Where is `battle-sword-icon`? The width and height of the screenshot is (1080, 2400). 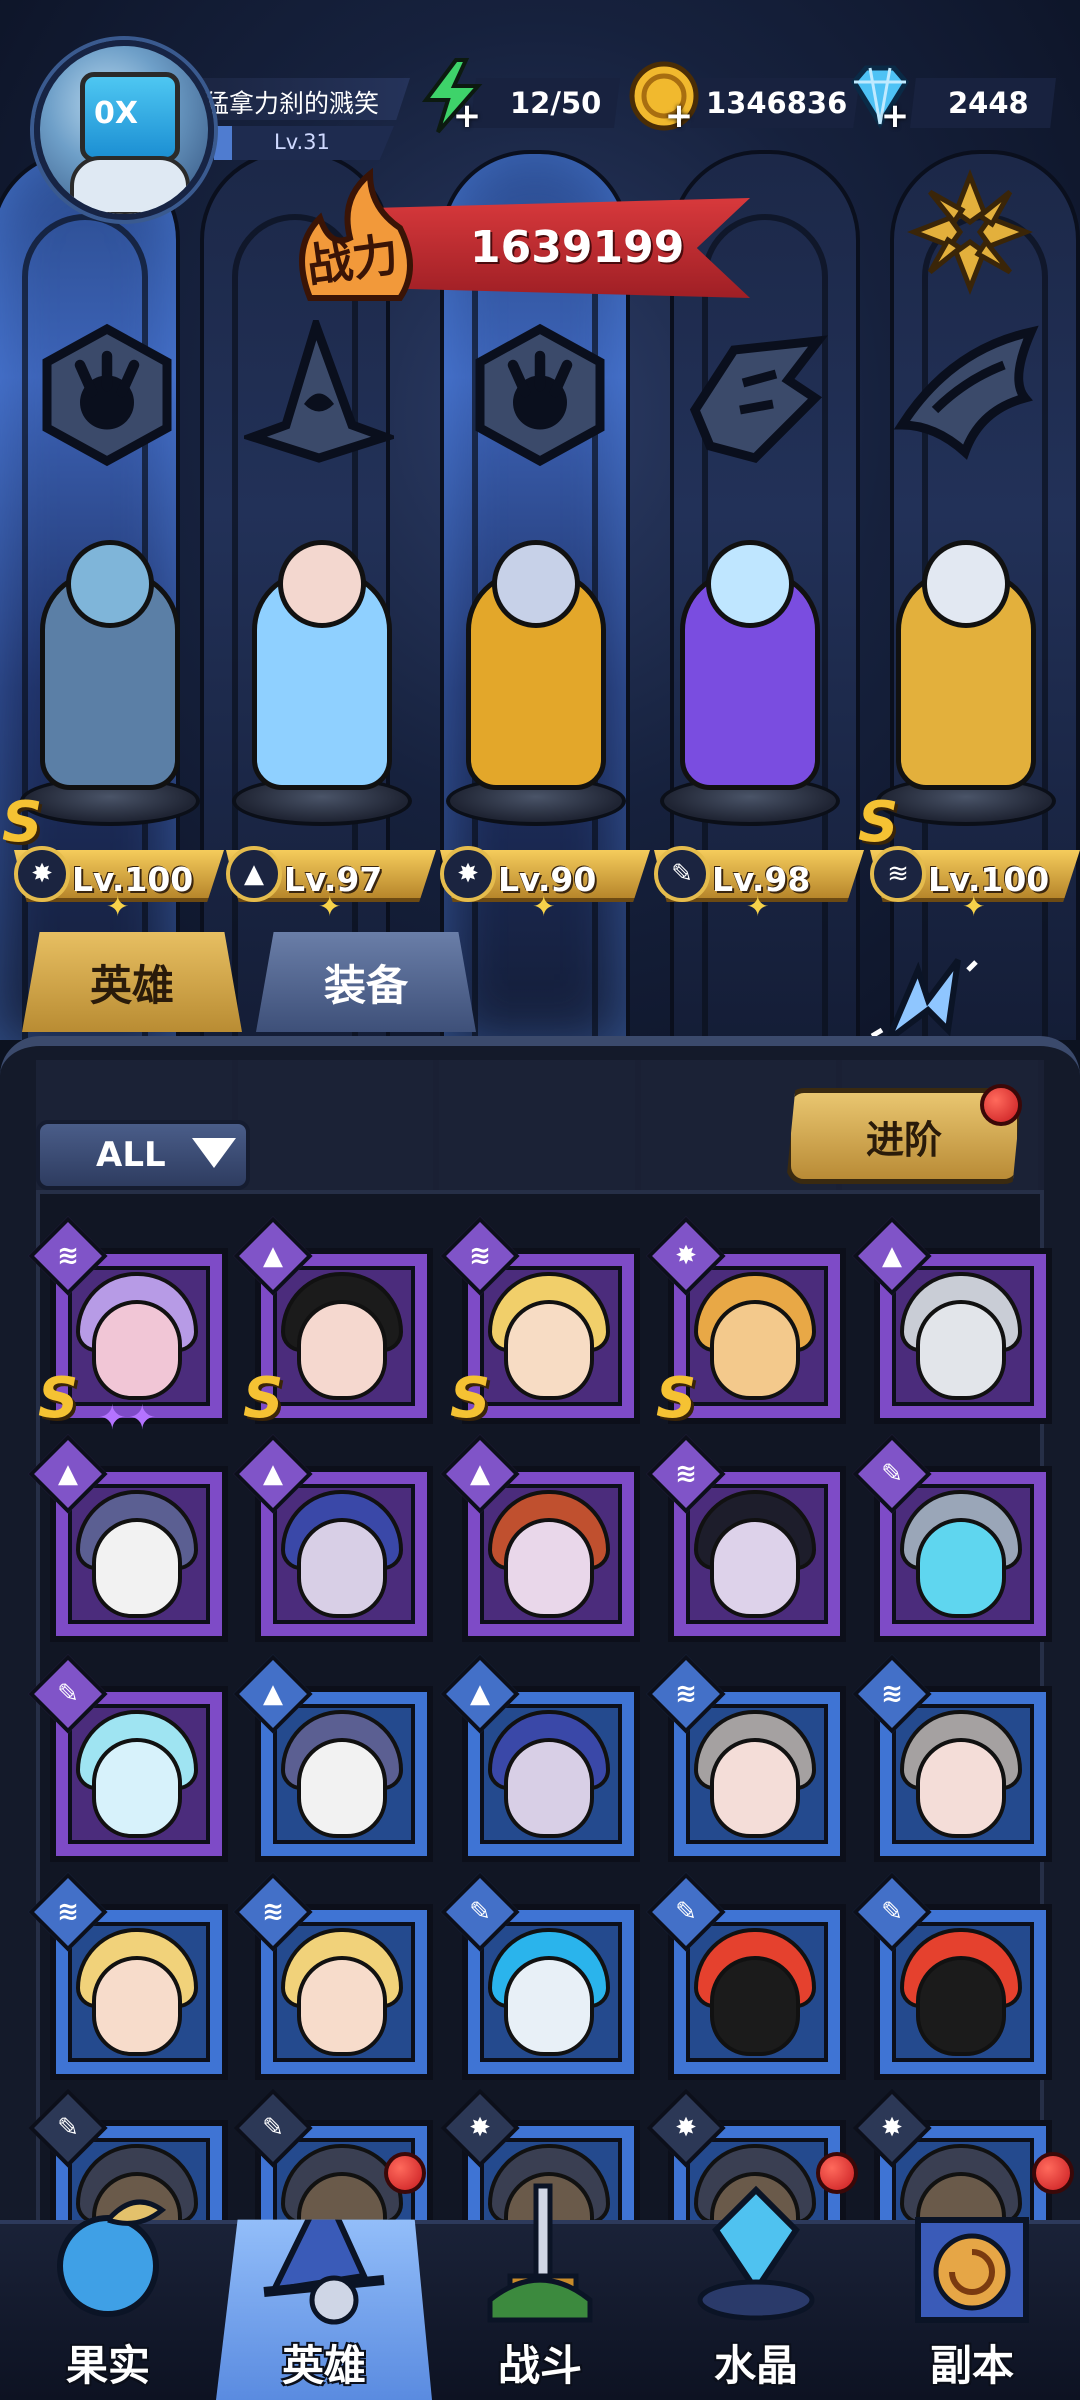 battle-sword-icon is located at coordinates (540, 2253).